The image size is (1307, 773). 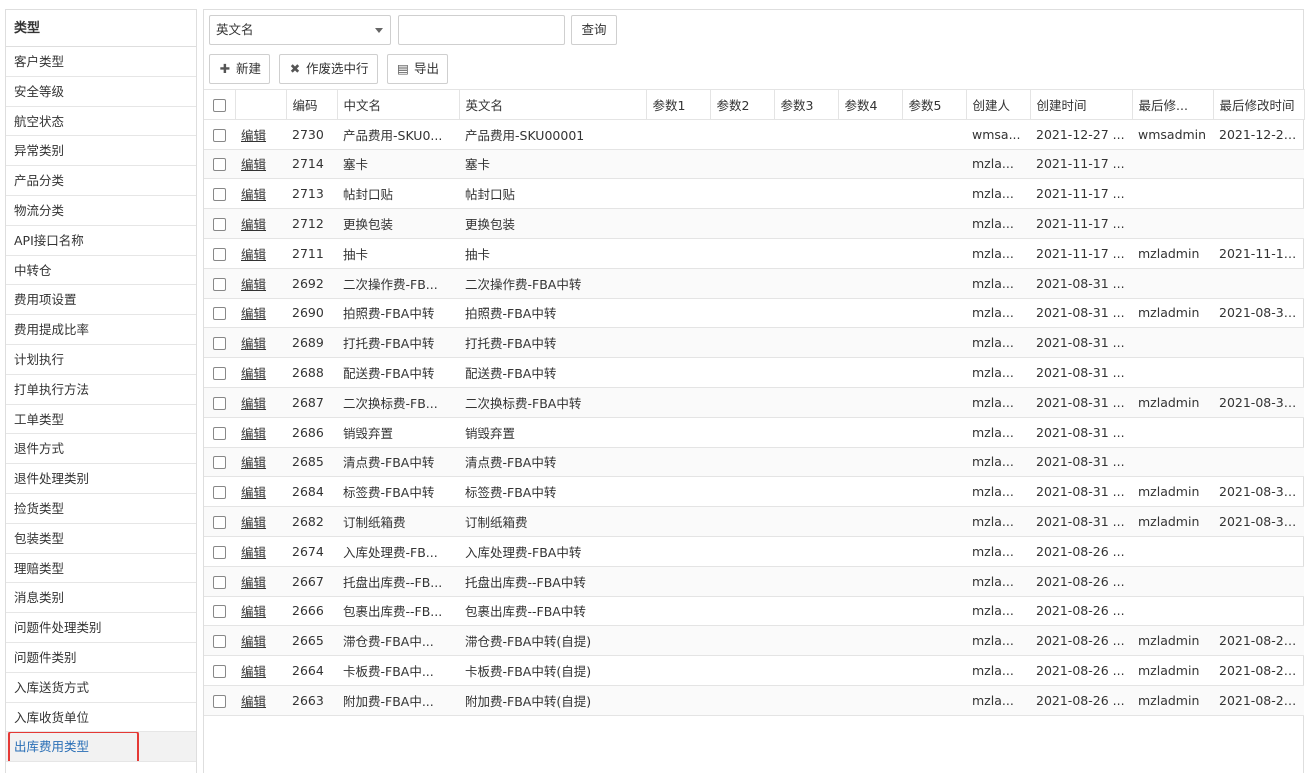 I want to click on sidebar-item: 捡货类型, so click(x=101, y=509).